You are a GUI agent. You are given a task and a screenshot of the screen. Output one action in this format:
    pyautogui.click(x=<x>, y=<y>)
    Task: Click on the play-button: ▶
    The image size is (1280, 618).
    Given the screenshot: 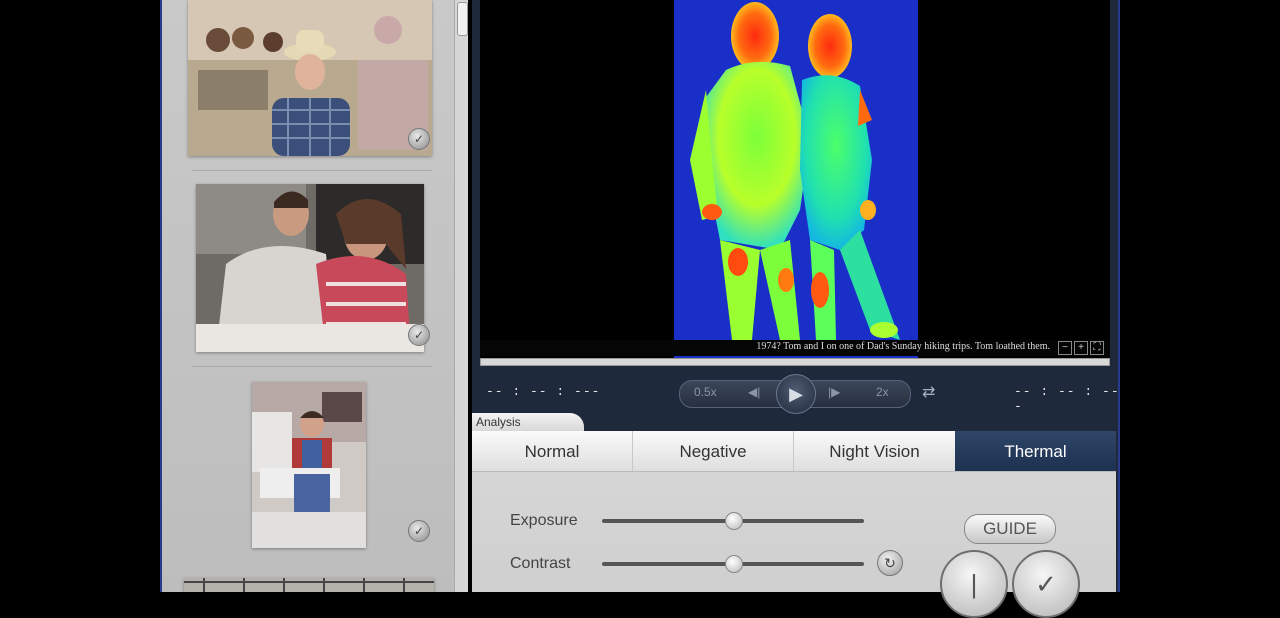 What is the action you would take?
    pyautogui.click(x=796, y=394)
    